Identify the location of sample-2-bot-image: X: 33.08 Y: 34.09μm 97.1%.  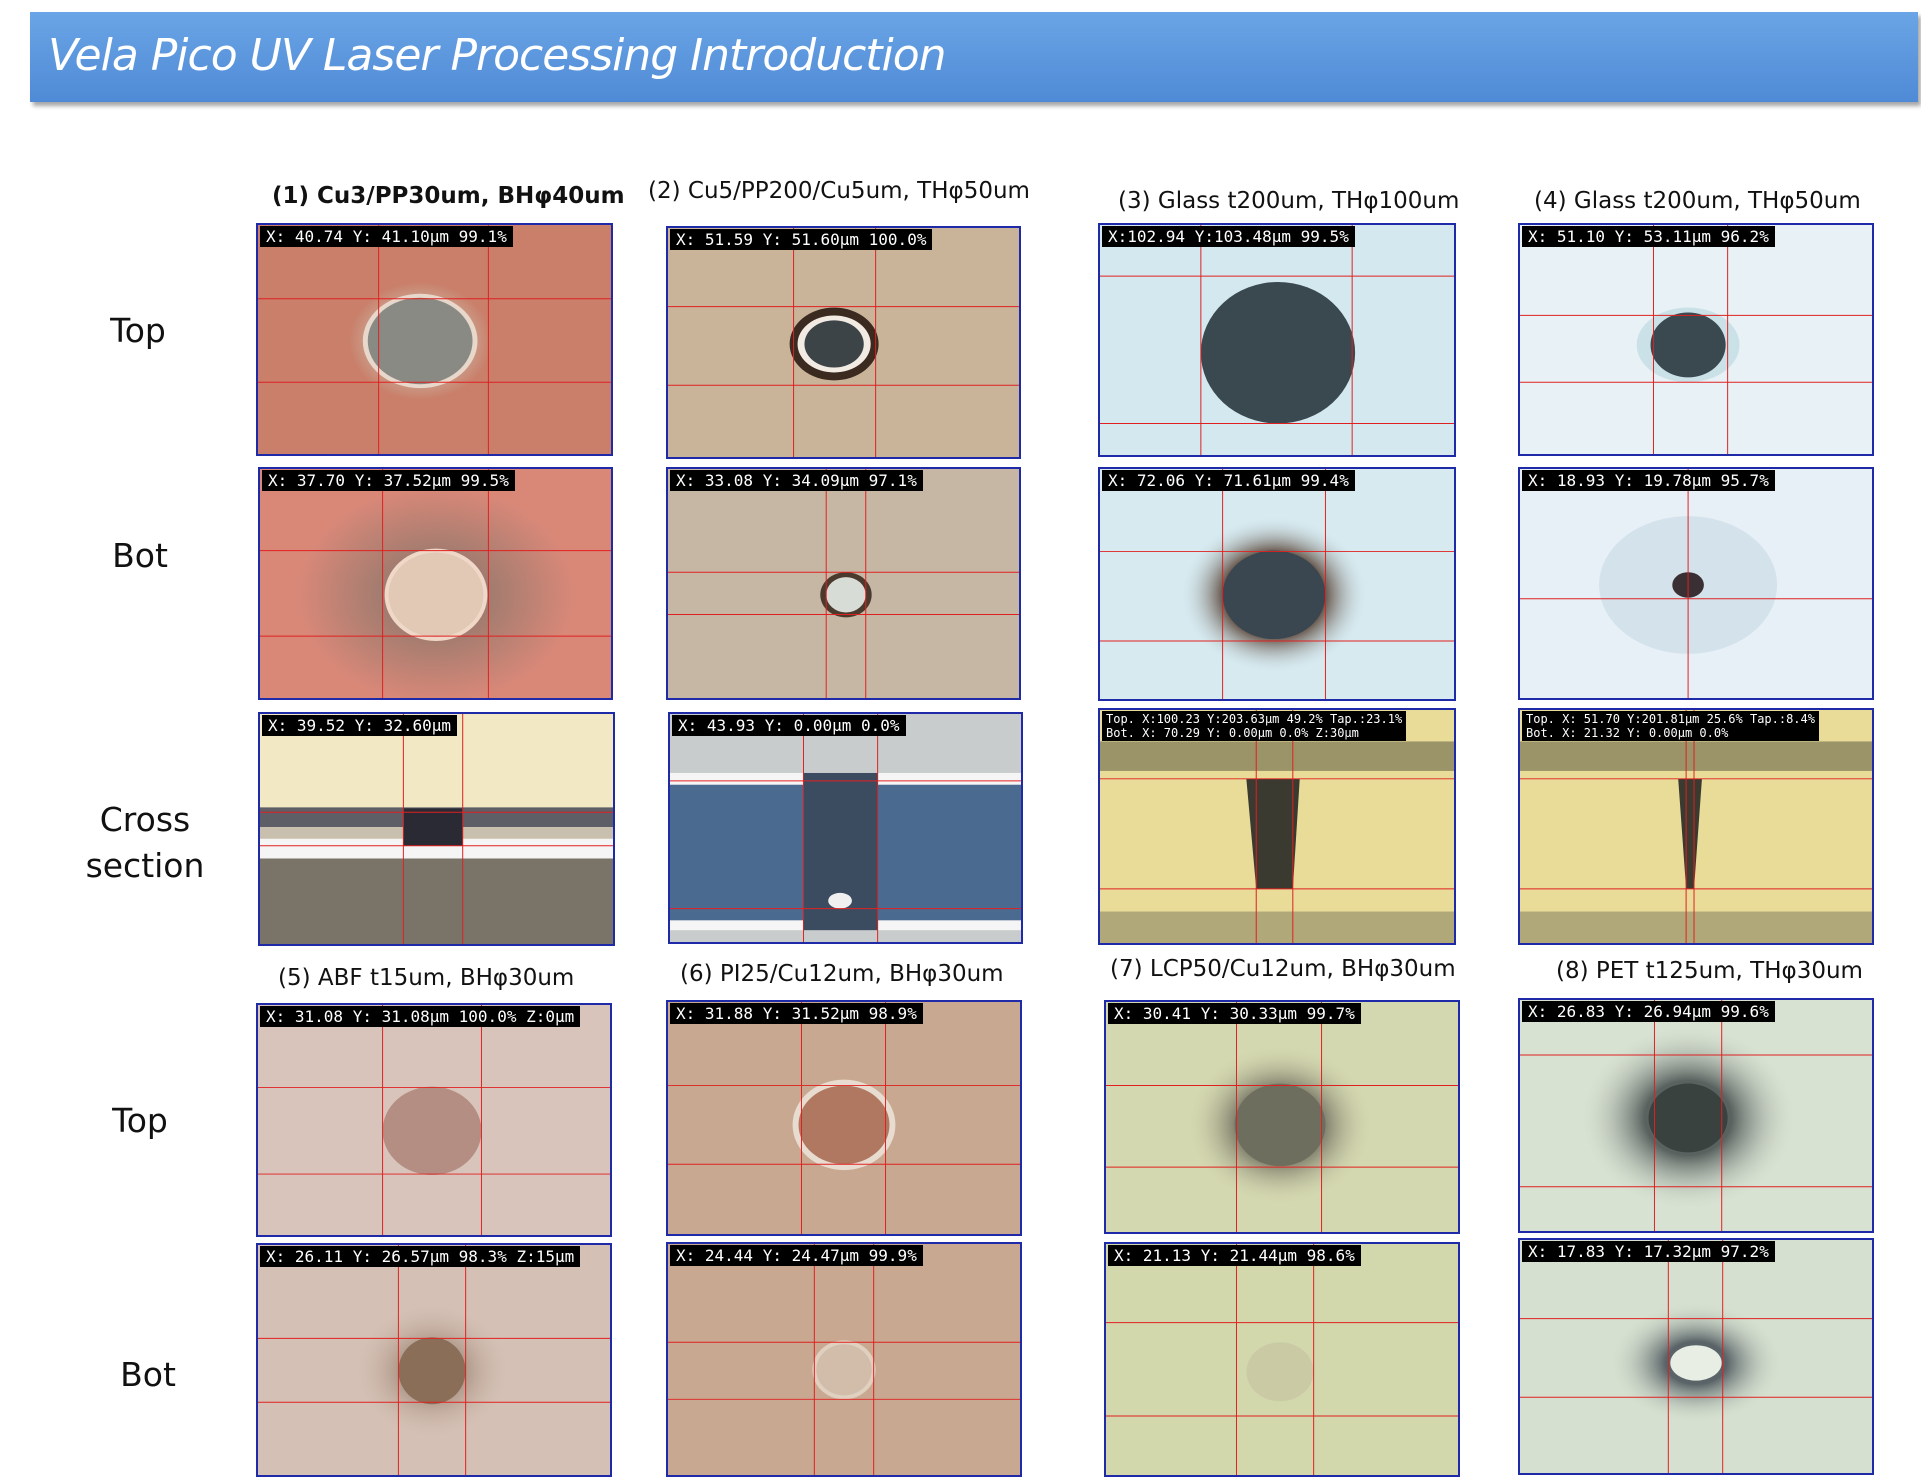
(843, 583).